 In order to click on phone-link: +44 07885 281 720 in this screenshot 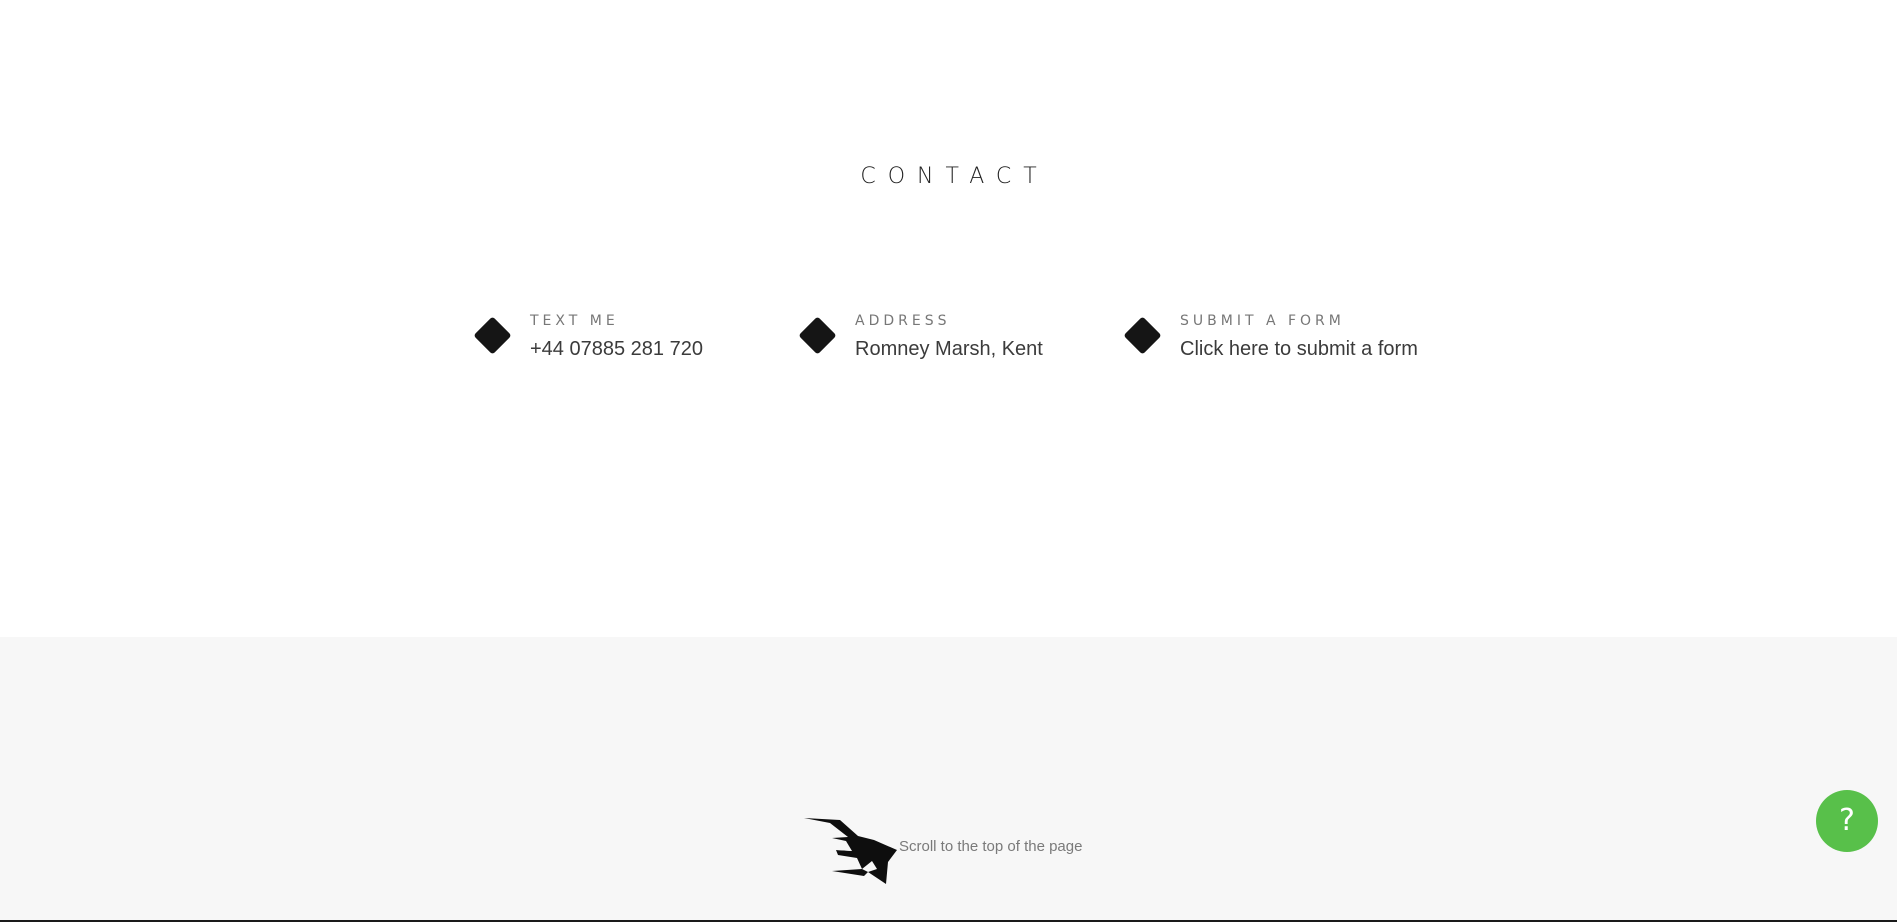, I will do `click(616, 349)`.